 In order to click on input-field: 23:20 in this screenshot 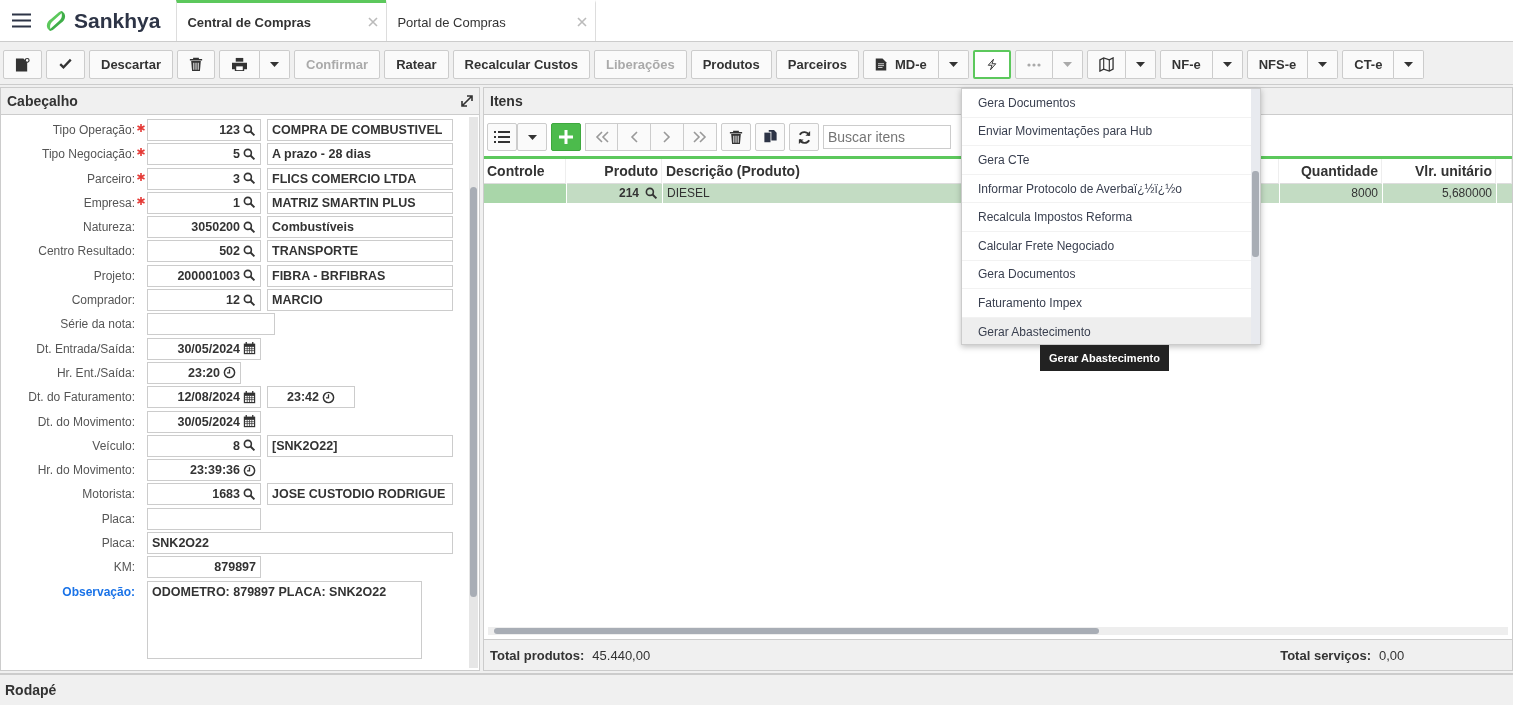, I will do `click(194, 372)`.